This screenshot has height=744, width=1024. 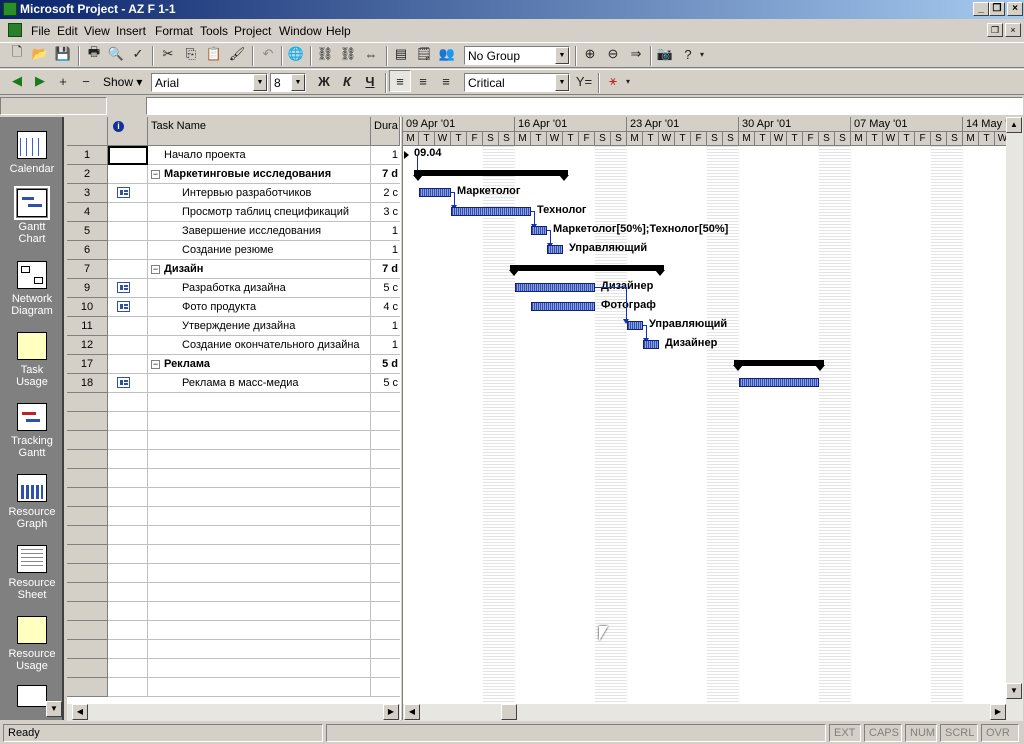 What do you see at coordinates (268, 54) in the screenshot?
I see `undo-icon: ↶` at bounding box center [268, 54].